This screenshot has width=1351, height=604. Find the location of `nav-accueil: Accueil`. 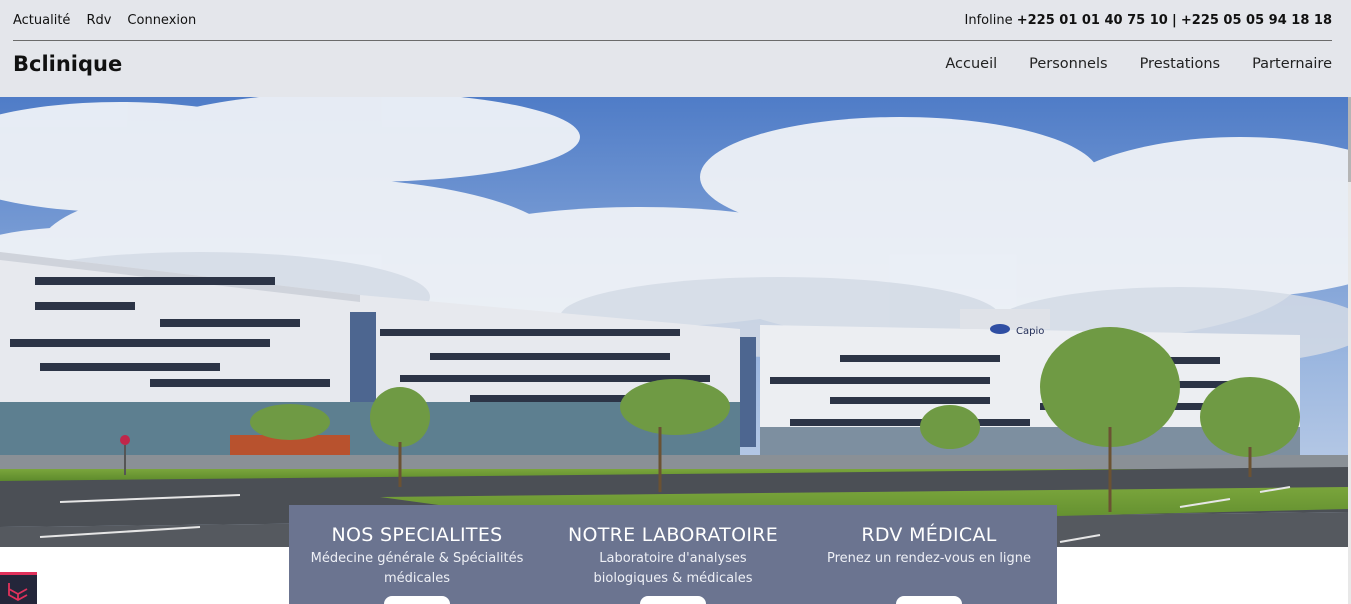

nav-accueil: Accueil is located at coordinates (971, 64).